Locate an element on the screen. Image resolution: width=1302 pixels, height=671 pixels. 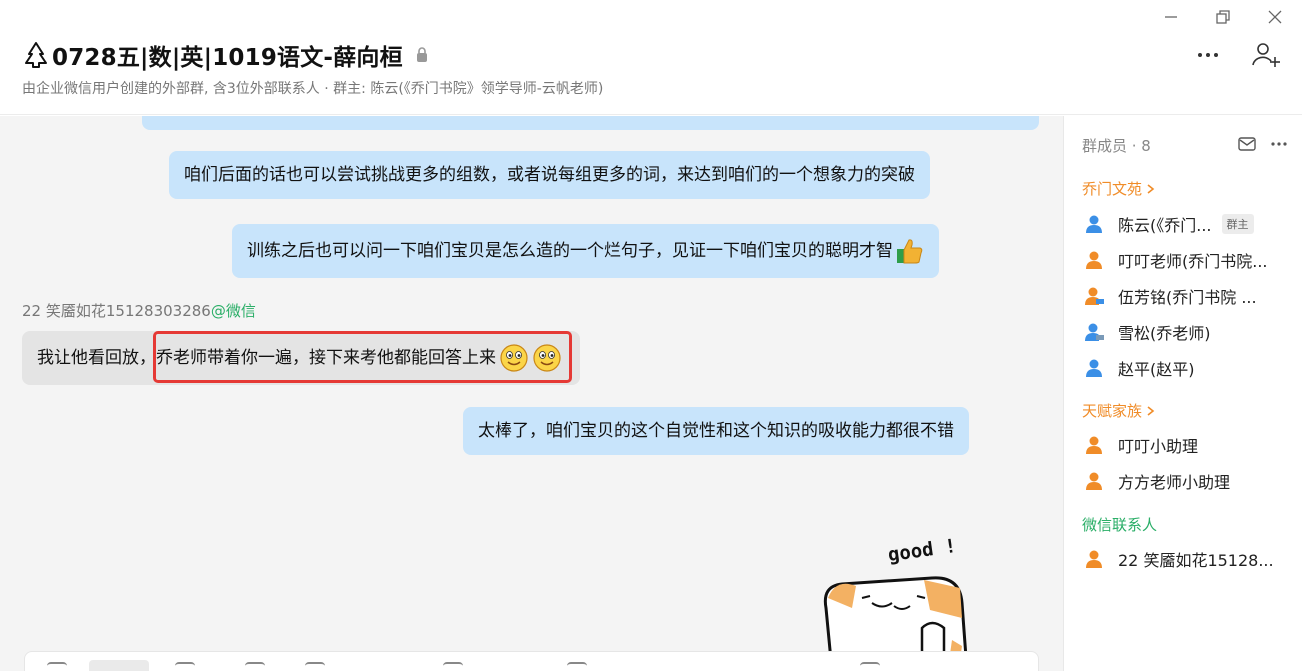
close-icon is located at coordinates (1275, 17).